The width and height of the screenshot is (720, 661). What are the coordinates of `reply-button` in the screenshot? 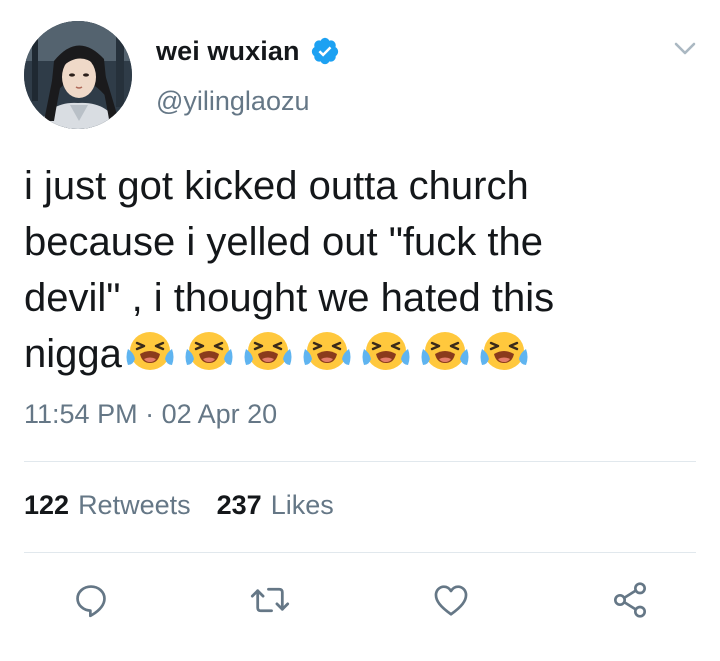 It's located at (91, 600).